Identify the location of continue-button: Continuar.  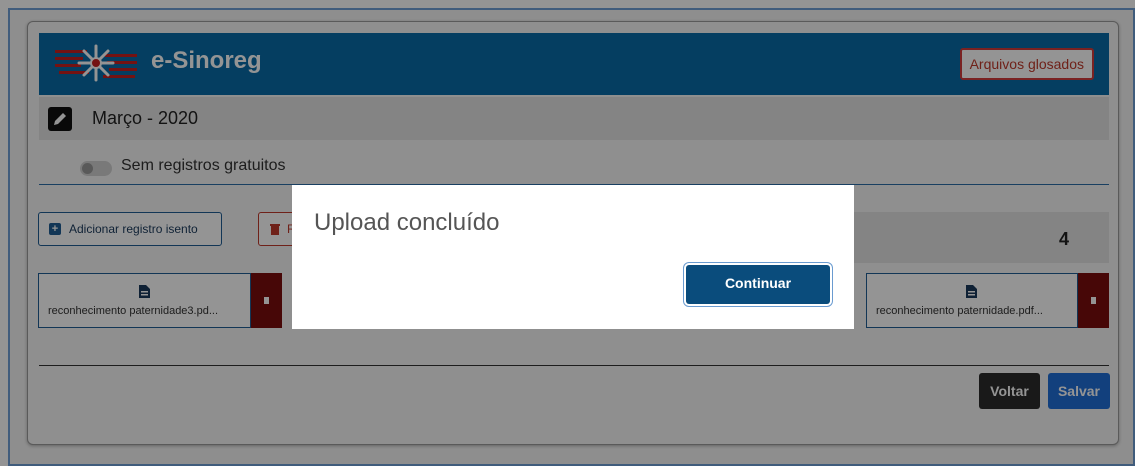
(758, 284).